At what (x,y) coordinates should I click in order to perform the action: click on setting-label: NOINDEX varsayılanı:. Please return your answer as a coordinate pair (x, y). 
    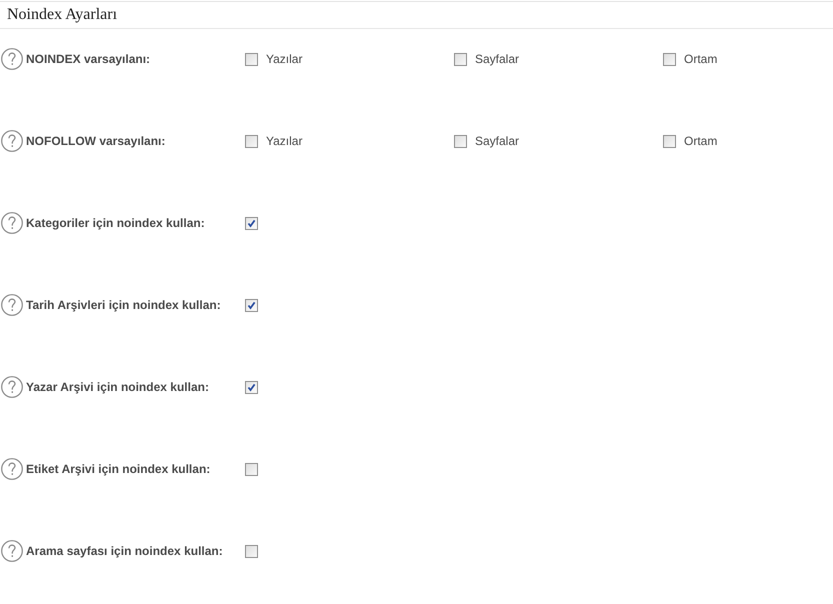
    Looking at the image, I should click on (88, 59).